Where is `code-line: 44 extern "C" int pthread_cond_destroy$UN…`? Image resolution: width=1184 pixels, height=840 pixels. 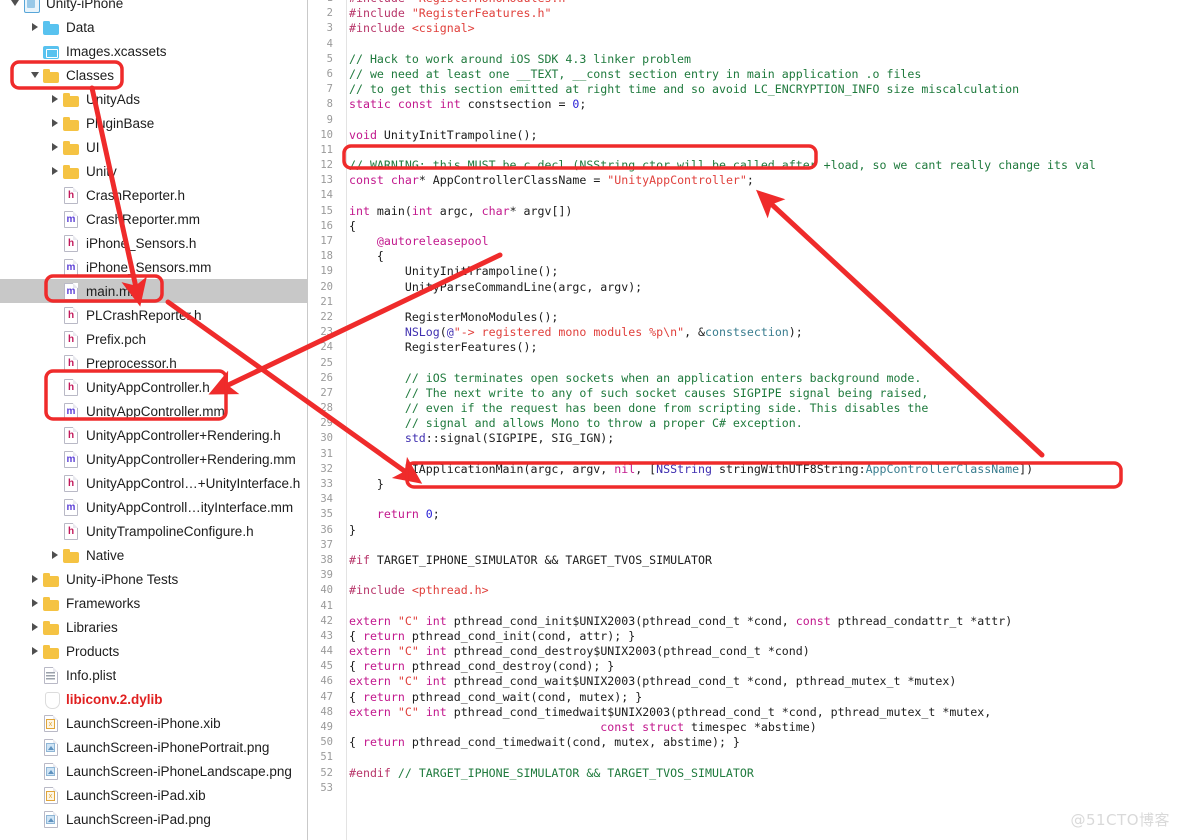
code-line: 44 extern "C" int pthread_cond_destroy$UN… is located at coordinates (746, 652).